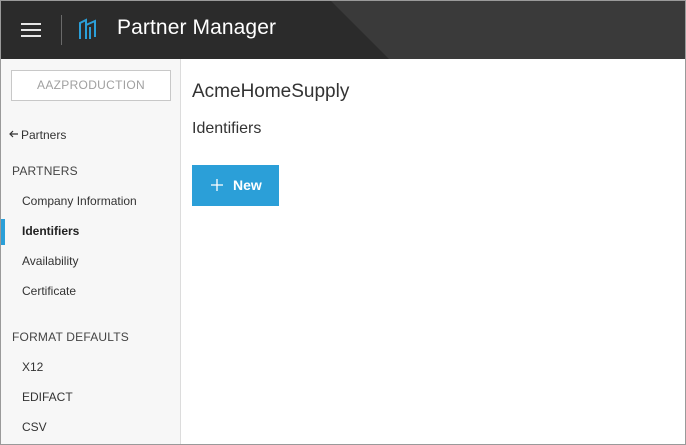 The height and width of the screenshot is (445, 686). Describe the element at coordinates (90, 201) in the screenshot. I see `sidebar-item-company-information: Company Information` at that location.